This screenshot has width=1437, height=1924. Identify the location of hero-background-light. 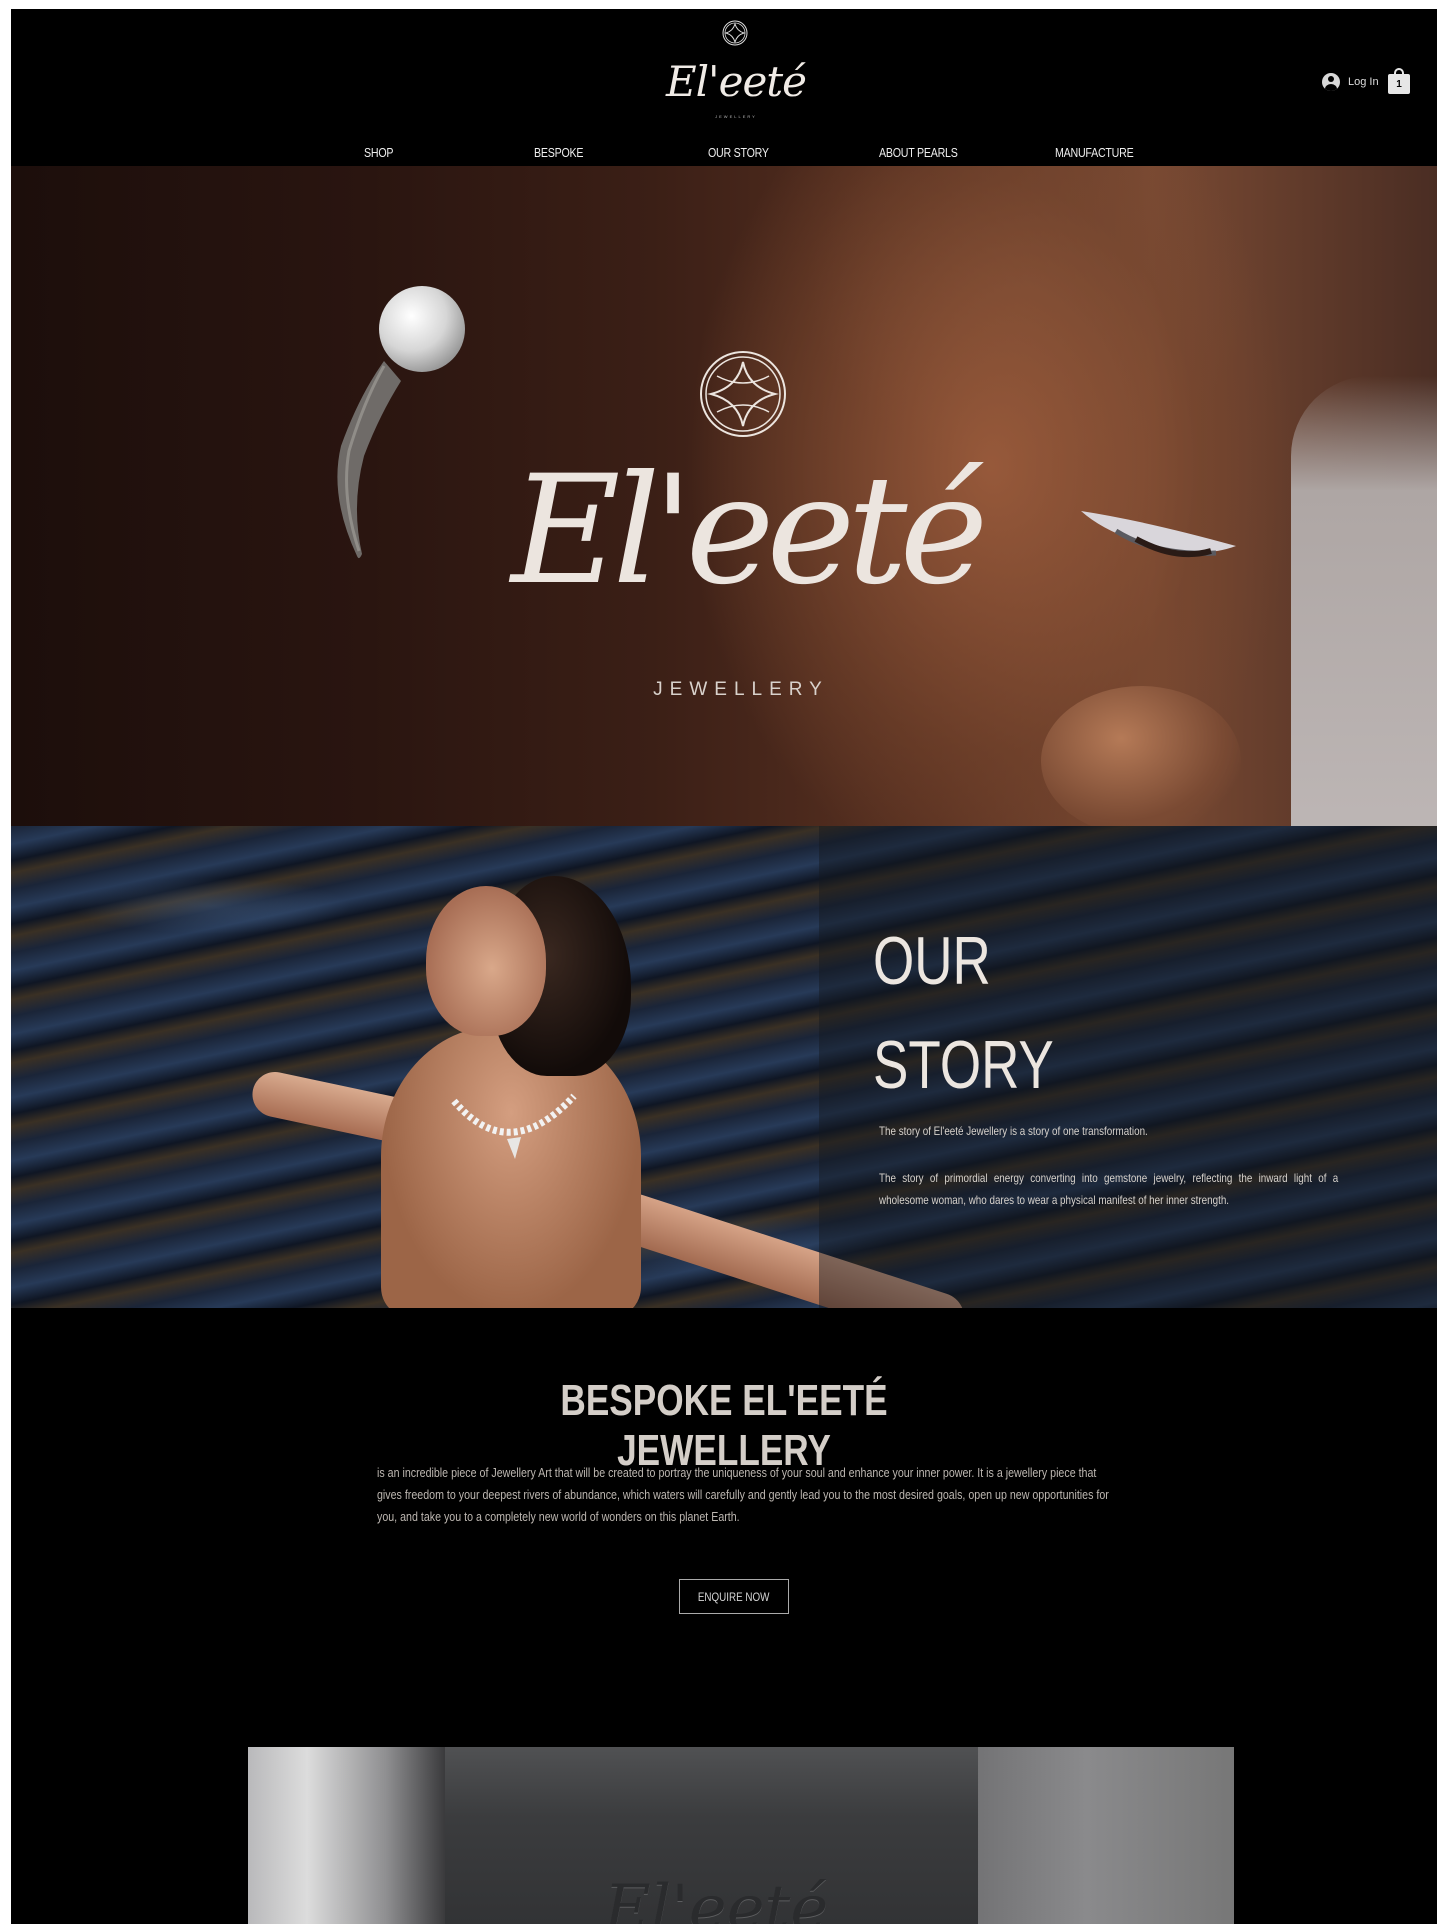
(1364, 601).